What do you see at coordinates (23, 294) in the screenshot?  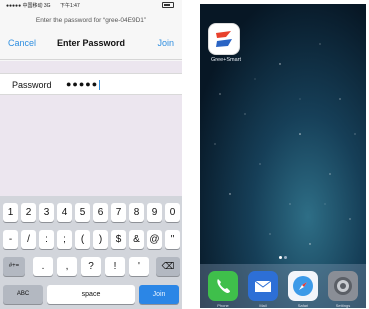 I see `abc-key: ABC` at bounding box center [23, 294].